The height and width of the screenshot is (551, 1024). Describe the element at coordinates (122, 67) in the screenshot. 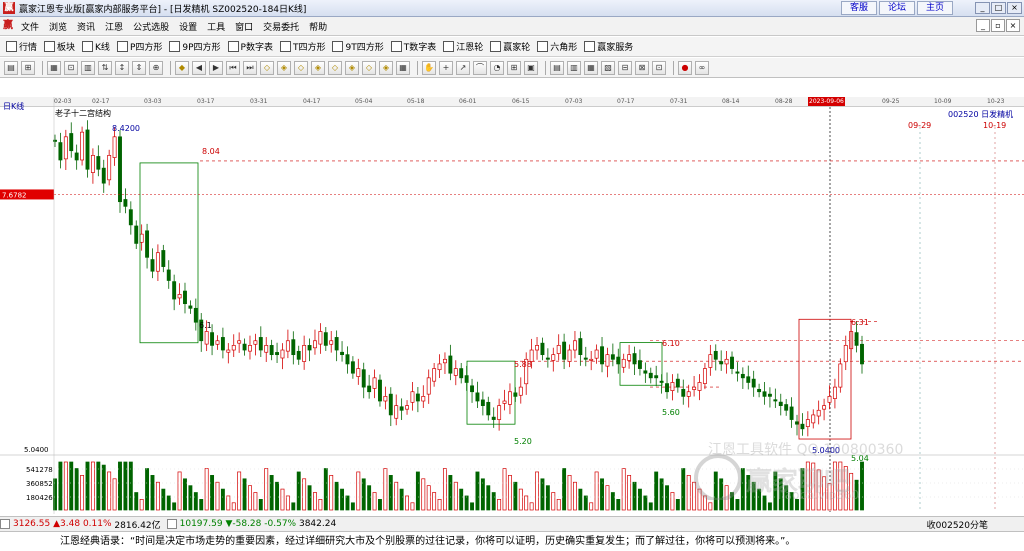

I see `draw-tool-6-icon: ↕` at that location.